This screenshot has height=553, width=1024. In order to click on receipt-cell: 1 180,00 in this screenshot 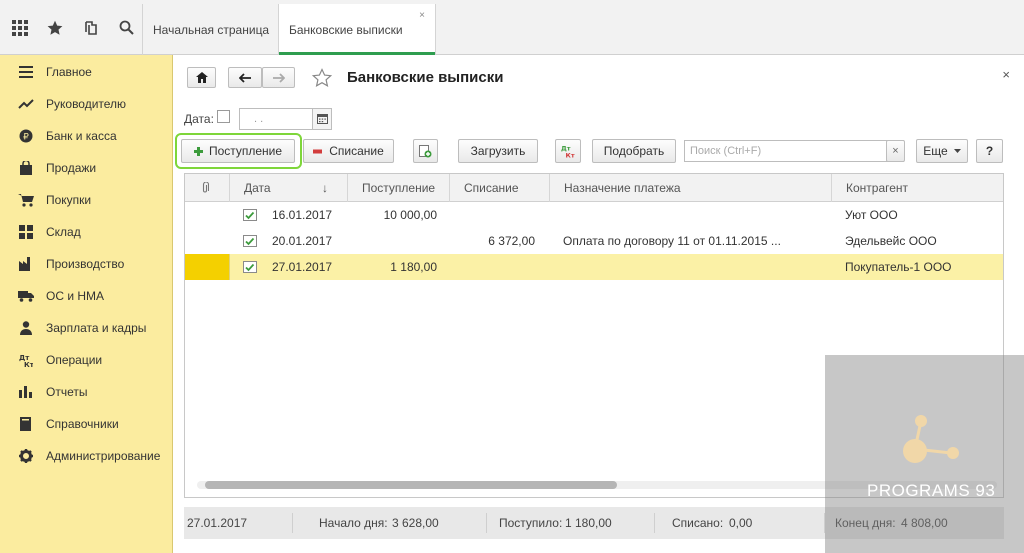, I will do `click(413, 267)`.